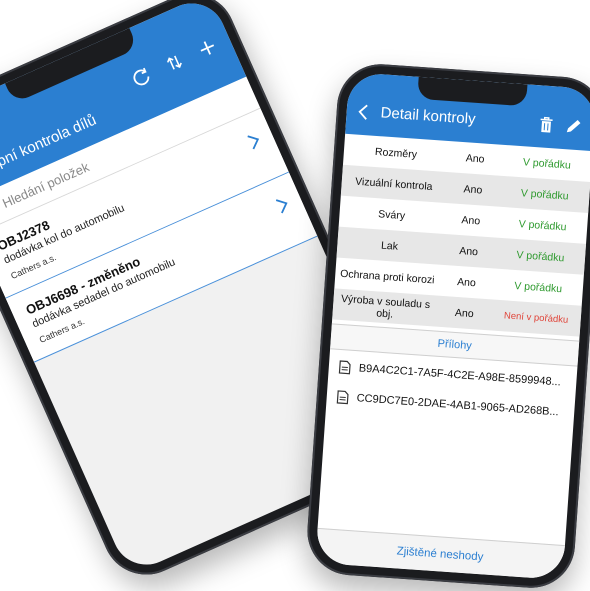 Image resolution: width=590 pixels, height=591 pixels. I want to click on refresh-icon, so click(141, 77).